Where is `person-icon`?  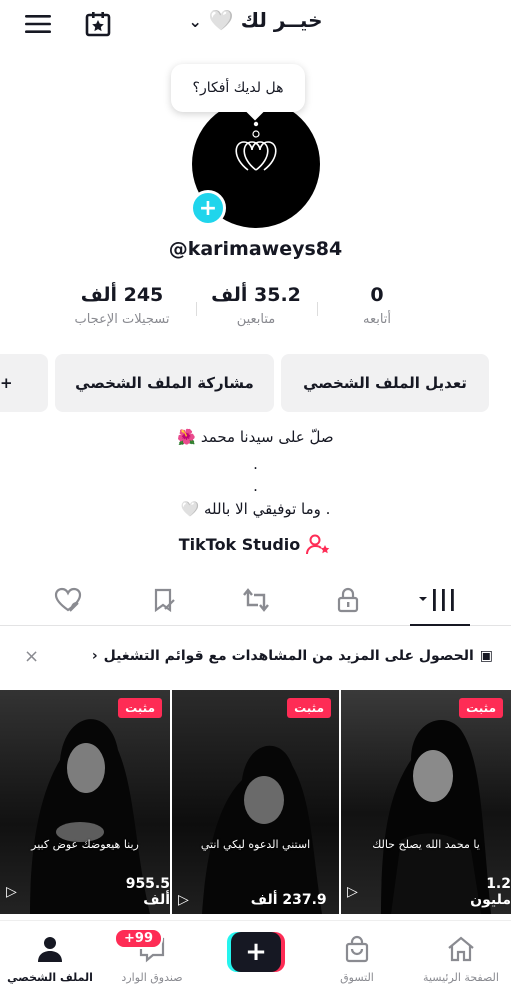
person-icon is located at coordinates (50, 949).